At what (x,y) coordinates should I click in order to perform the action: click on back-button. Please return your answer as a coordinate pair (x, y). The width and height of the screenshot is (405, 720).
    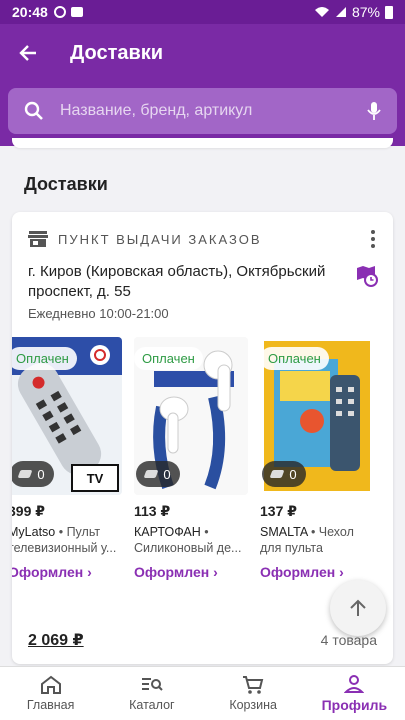
    Looking at the image, I should click on (28, 53).